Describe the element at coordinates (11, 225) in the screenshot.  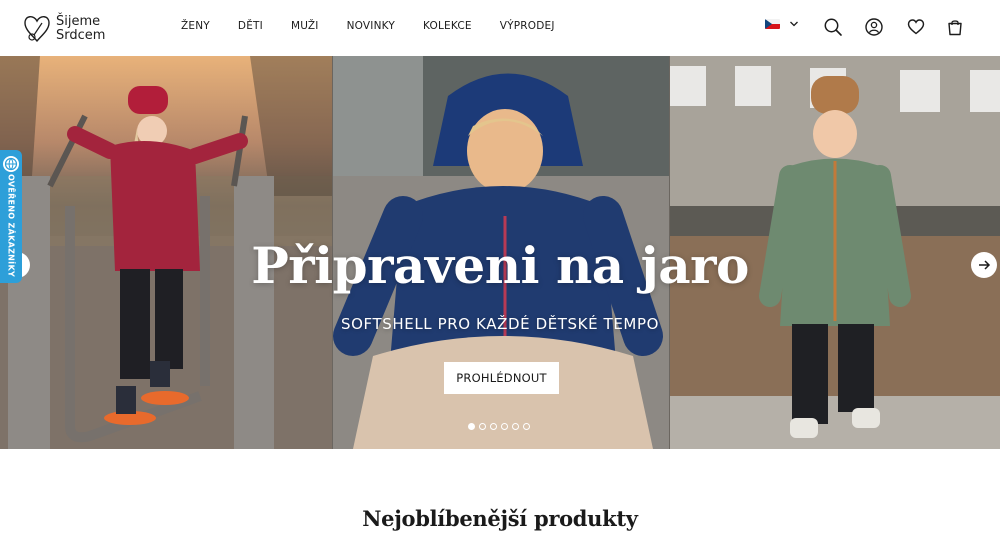
I see `verified-badge-text: OVĚŘENO ZÁKAZNÍKY` at that location.